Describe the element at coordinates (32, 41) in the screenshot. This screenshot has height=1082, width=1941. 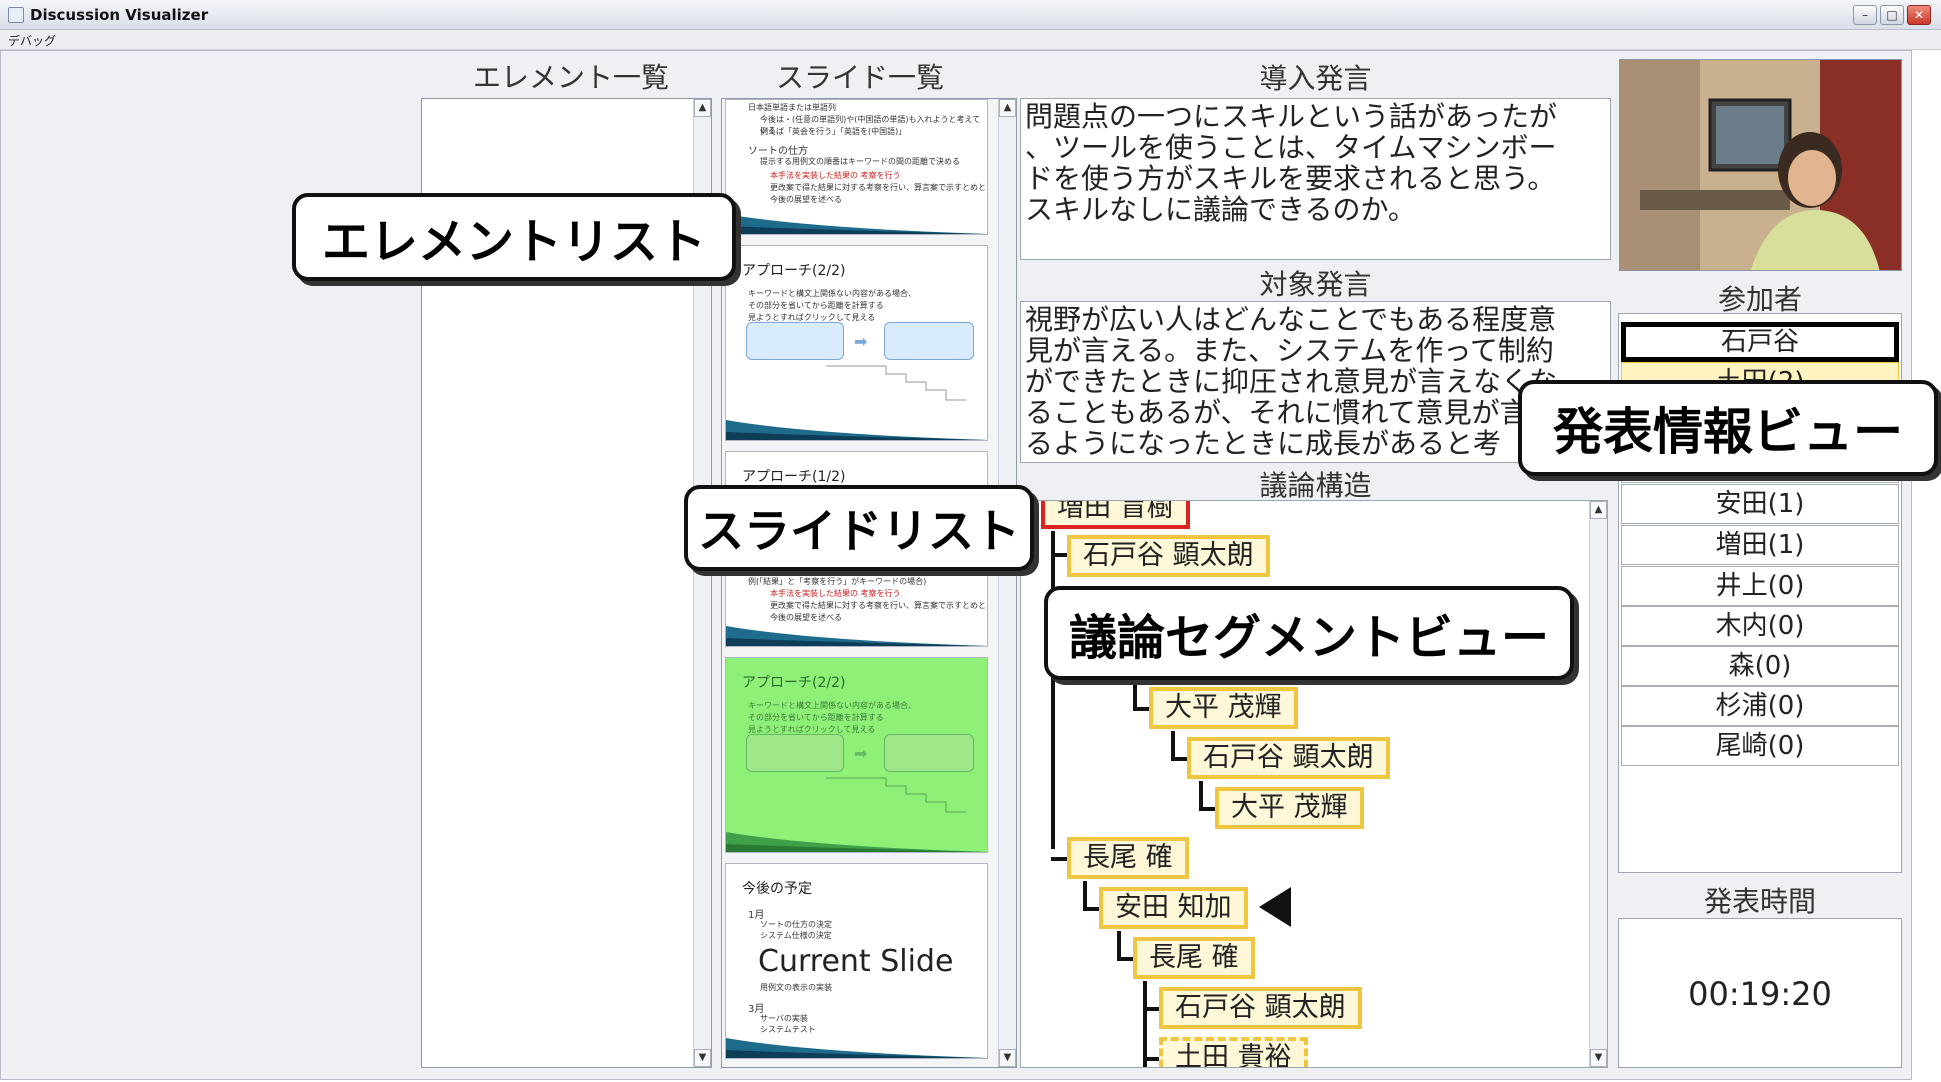
I see `menu-item-debug: デバッグ` at that location.